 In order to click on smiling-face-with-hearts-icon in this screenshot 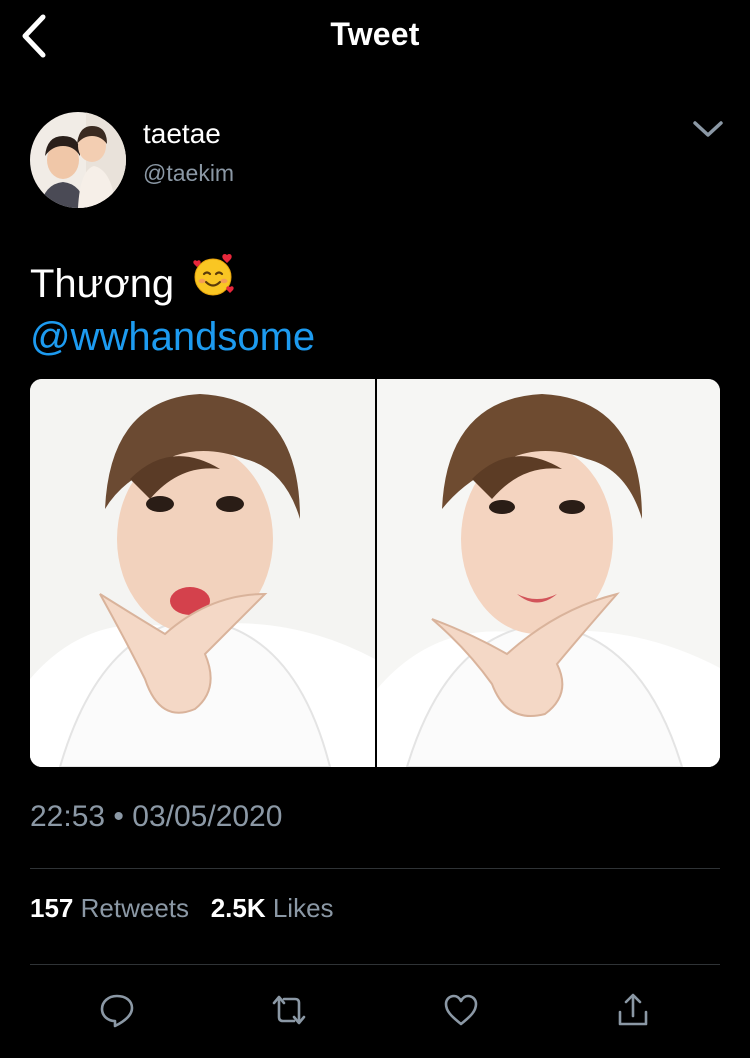, I will do `click(214, 282)`.